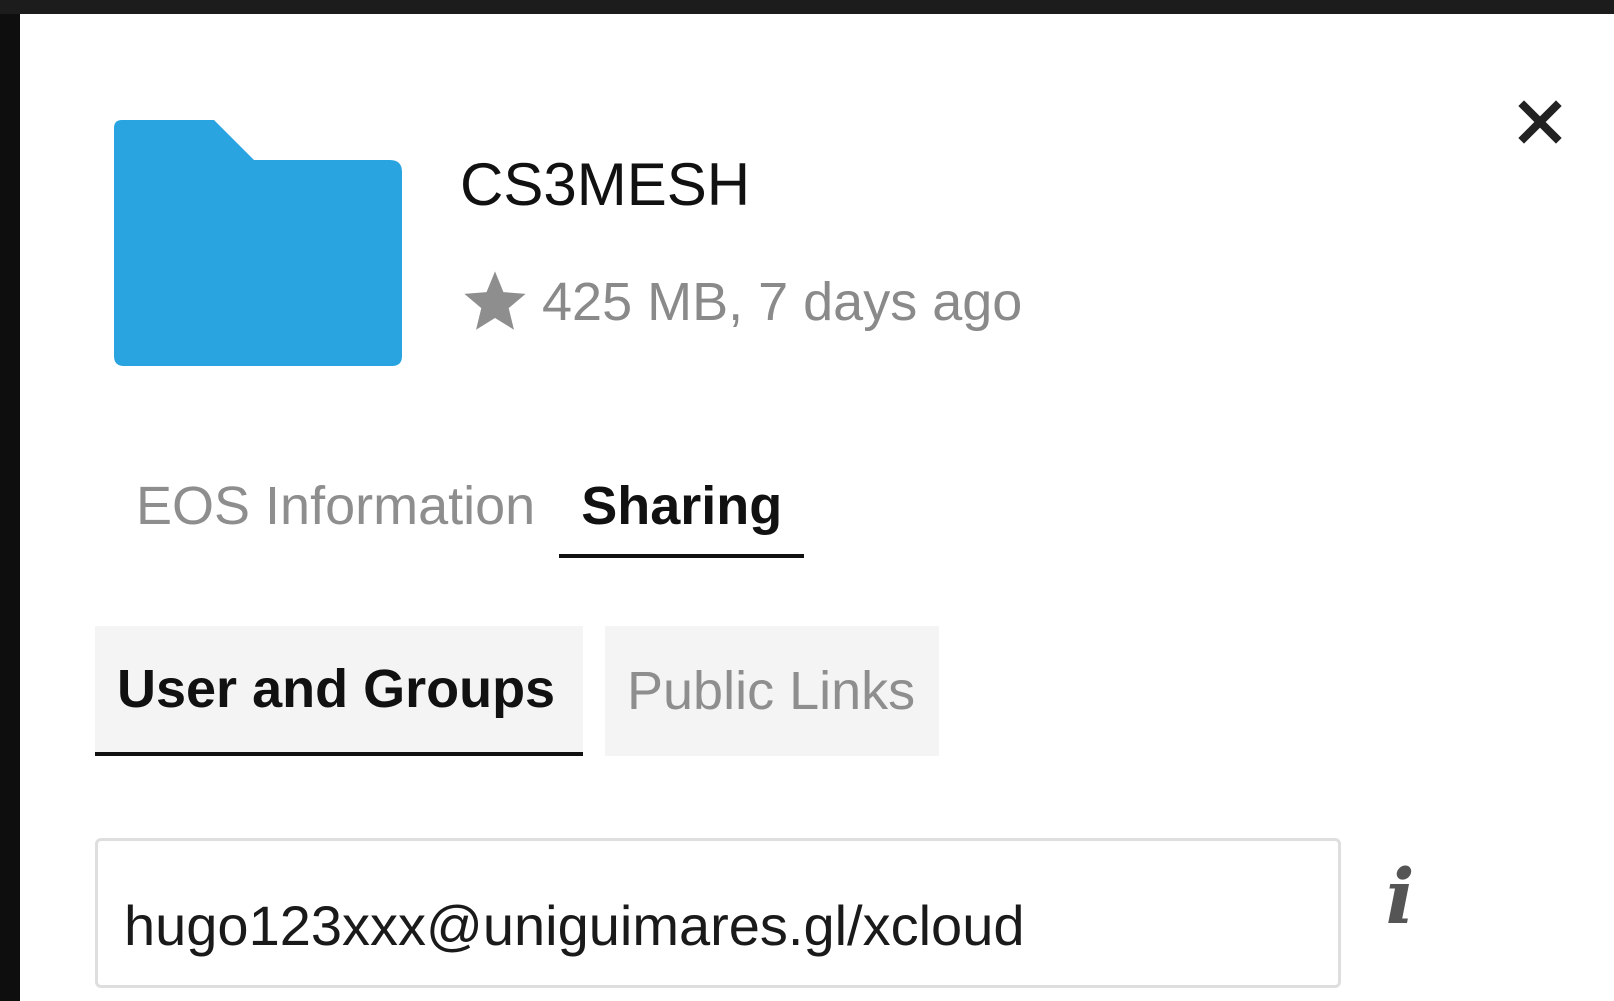  What do you see at coordinates (335, 506) in the screenshot?
I see `tab-eos-information: EOS Information` at bounding box center [335, 506].